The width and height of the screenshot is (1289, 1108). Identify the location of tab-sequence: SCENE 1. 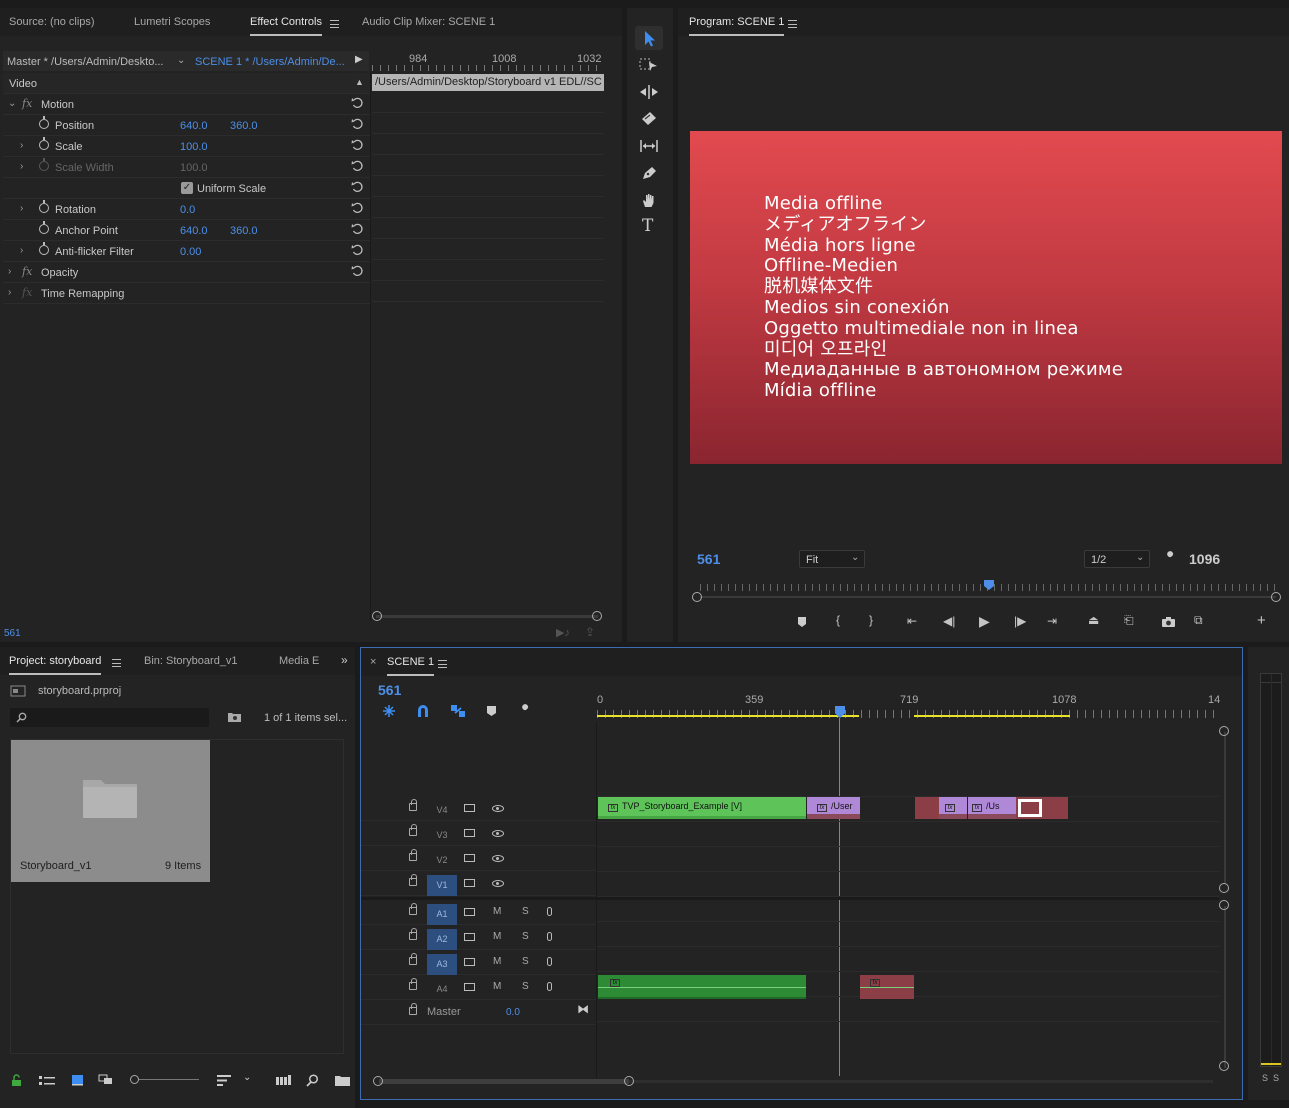
(411, 666).